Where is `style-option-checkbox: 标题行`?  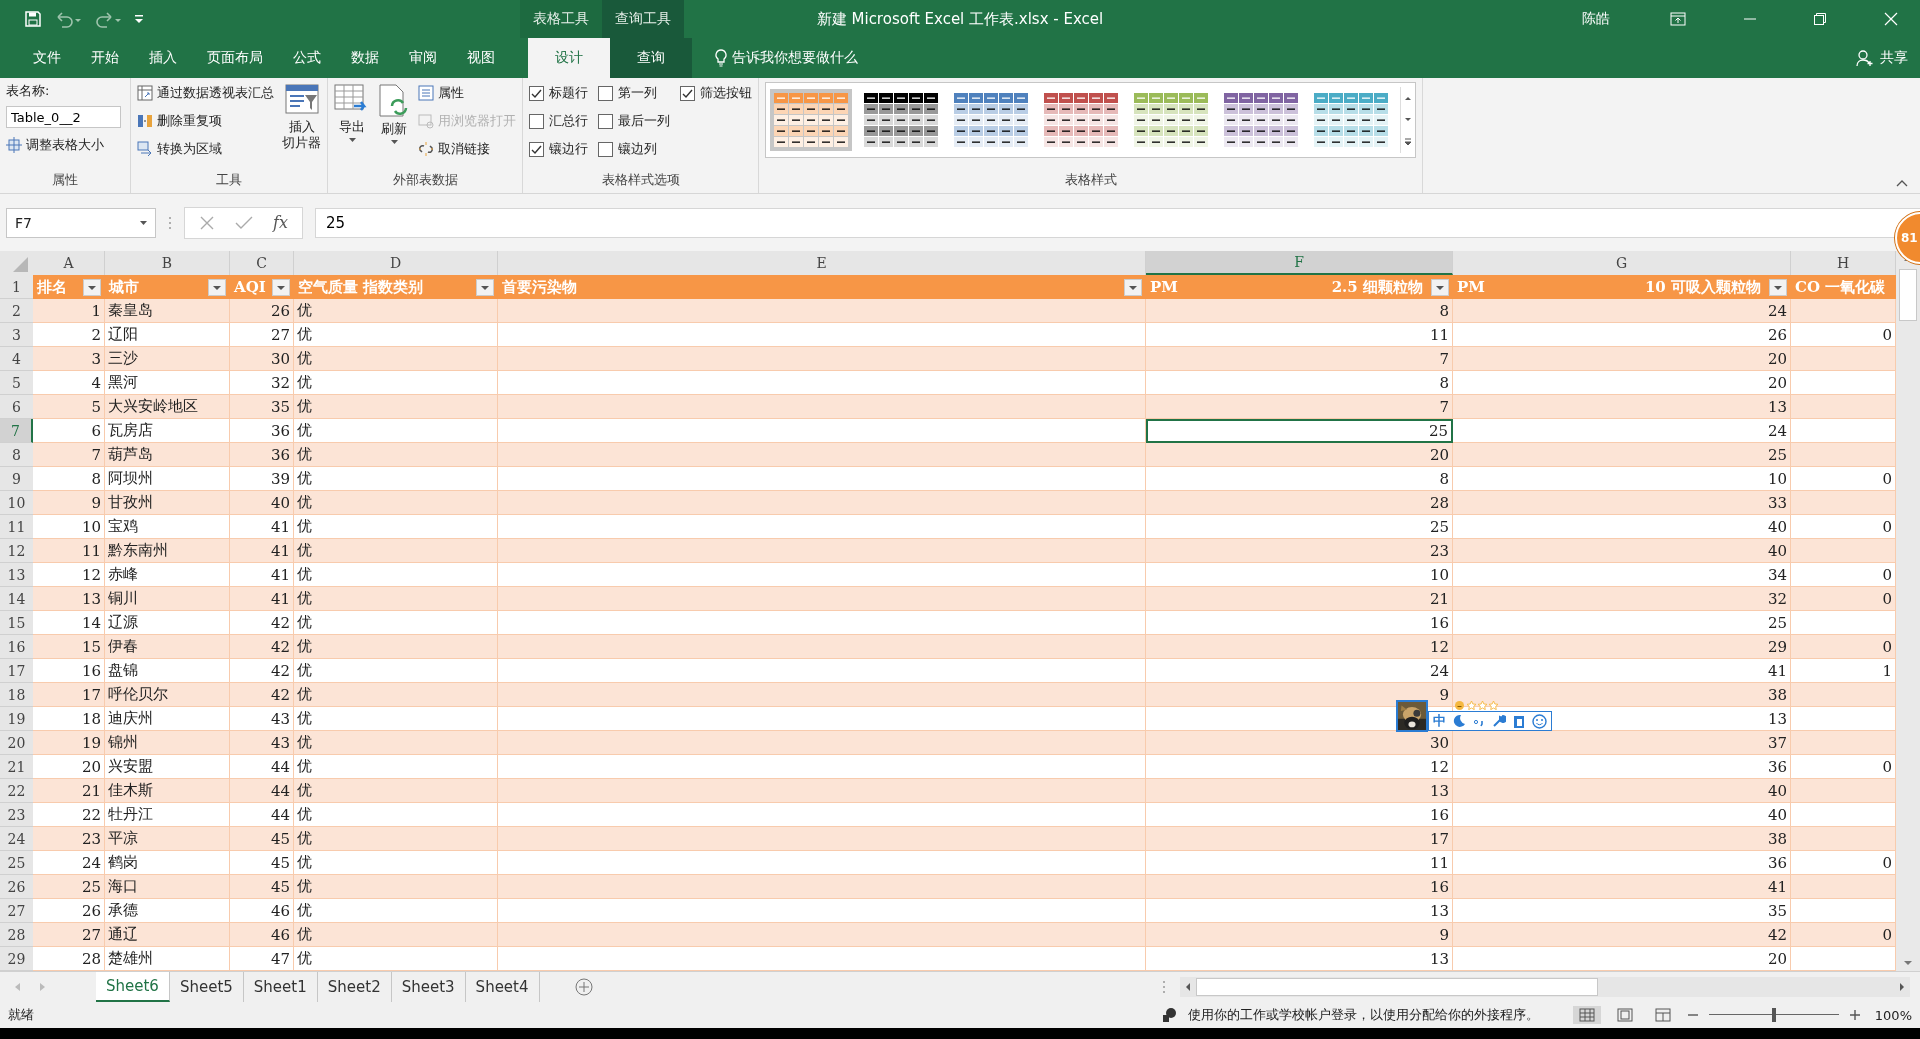 style-option-checkbox: 标题行 is located at coordinates (558, 93).